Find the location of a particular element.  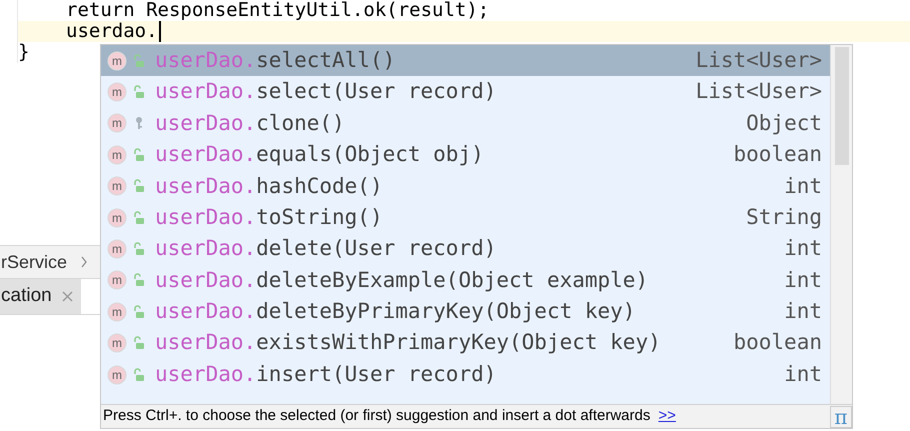

close-icon is located at coordinates (67, 296).